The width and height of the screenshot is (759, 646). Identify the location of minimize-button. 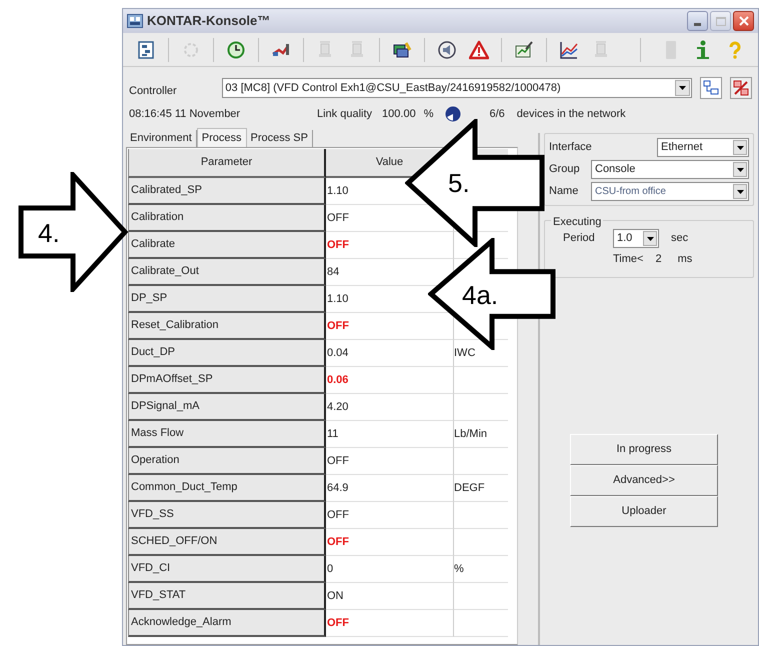
(697, 21).